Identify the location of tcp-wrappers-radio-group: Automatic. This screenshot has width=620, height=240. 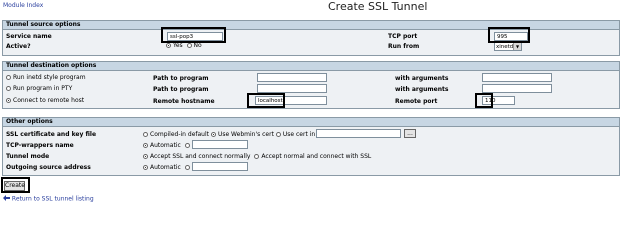
(167, 145).